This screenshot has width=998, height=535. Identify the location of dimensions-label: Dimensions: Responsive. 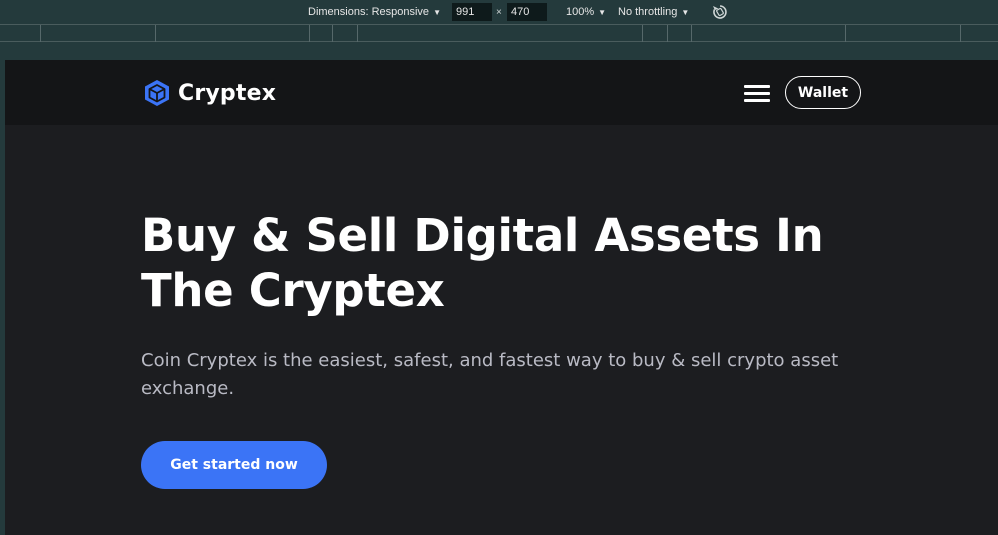
(369, 12).